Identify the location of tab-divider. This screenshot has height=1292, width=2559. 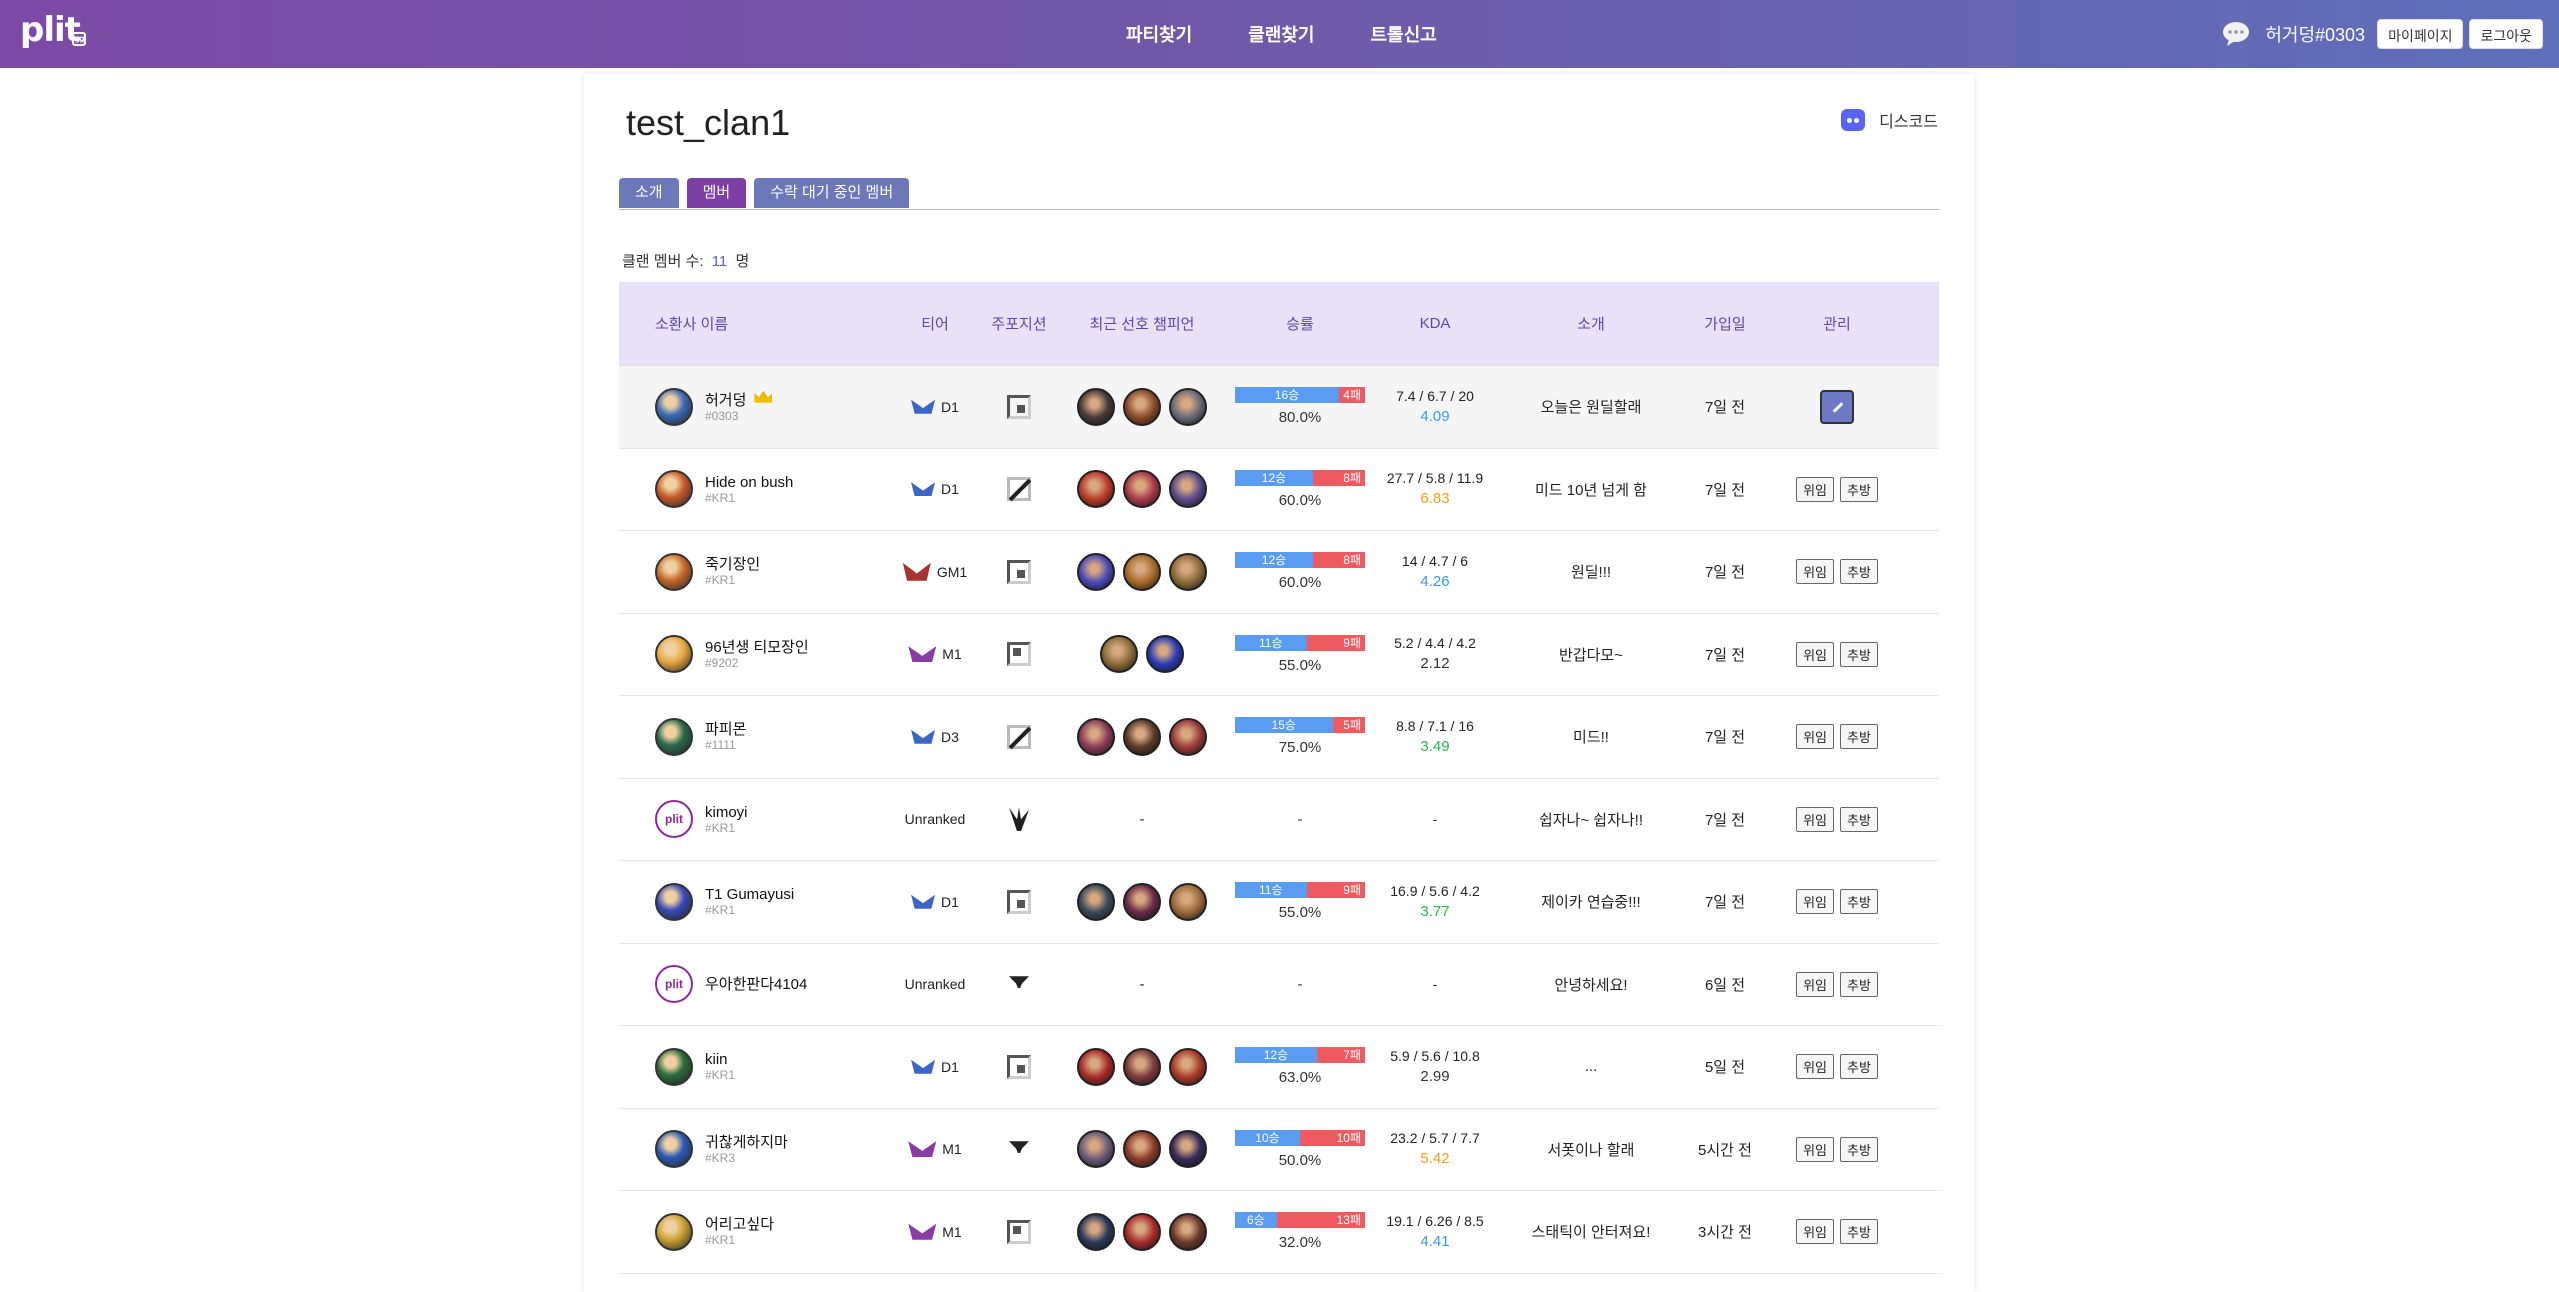
(1279, 209).